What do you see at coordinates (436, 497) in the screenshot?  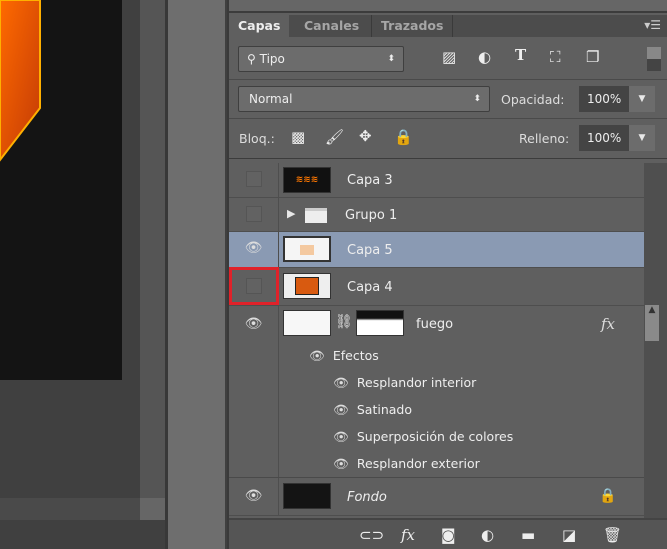 I see `layer-row-fondo: 👁 Fondo 🔒` at bounding box center [436, 497].